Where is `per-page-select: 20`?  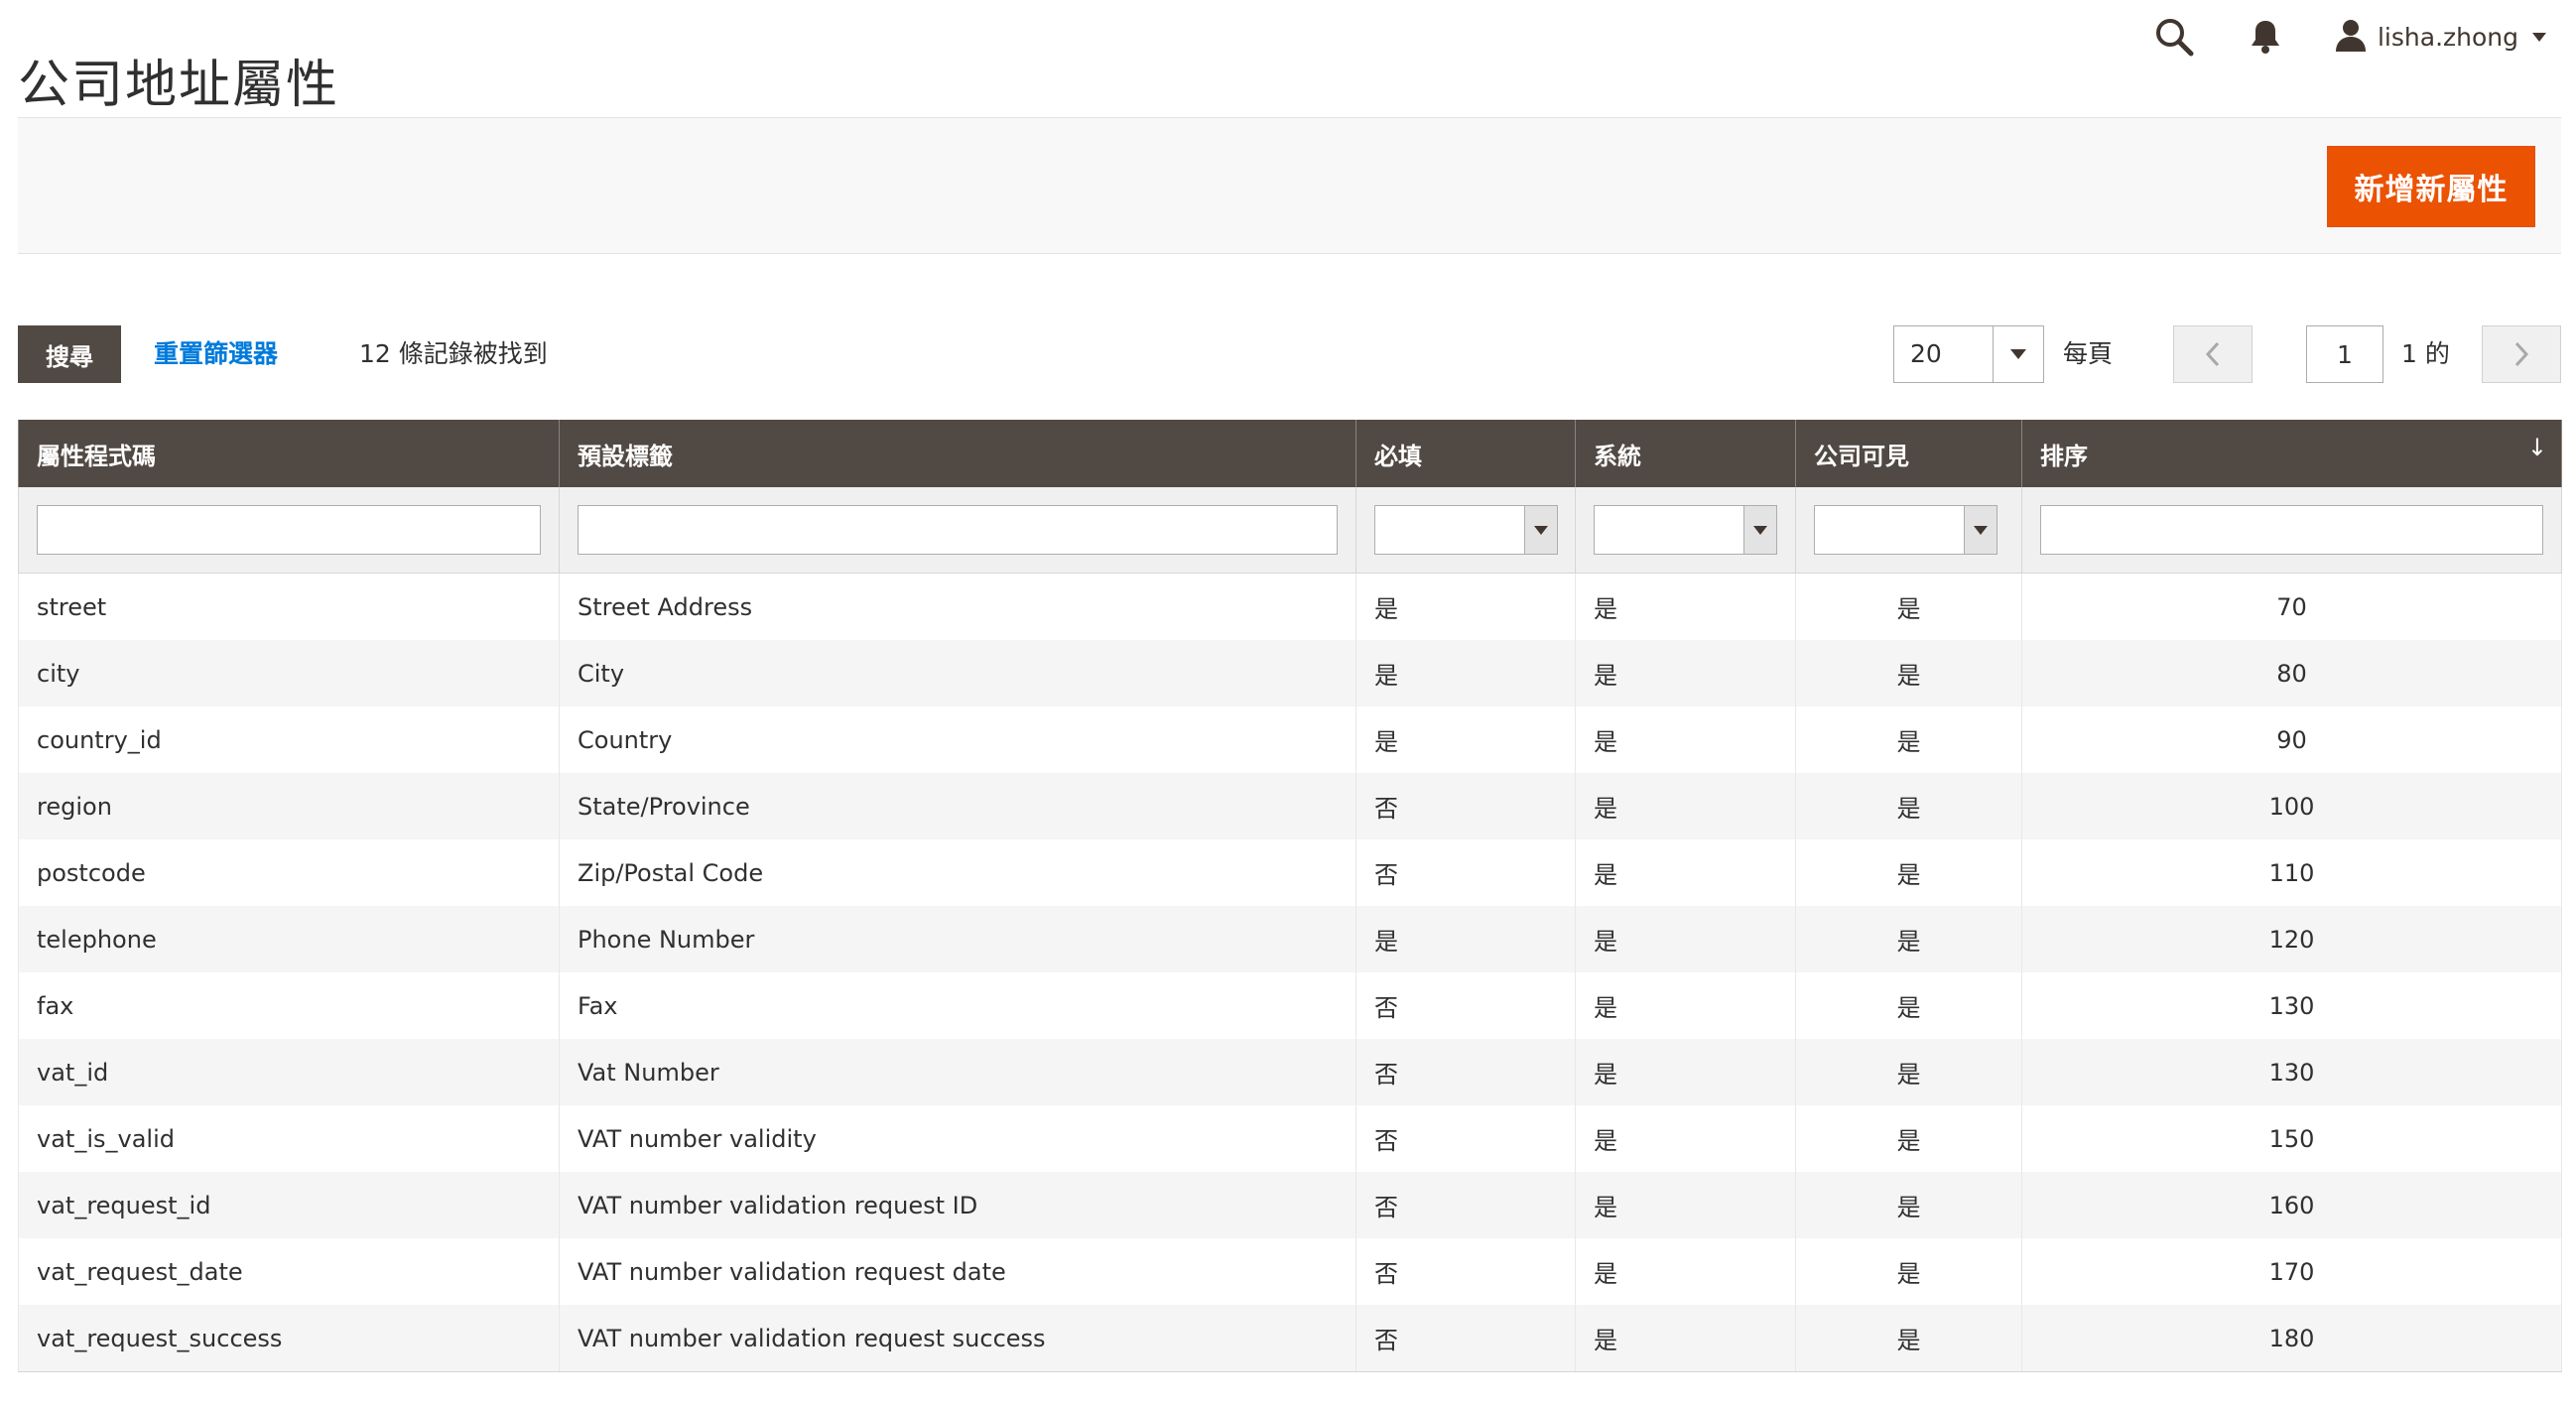
per-page-select: 20 is located at coordinates (1969, 354).